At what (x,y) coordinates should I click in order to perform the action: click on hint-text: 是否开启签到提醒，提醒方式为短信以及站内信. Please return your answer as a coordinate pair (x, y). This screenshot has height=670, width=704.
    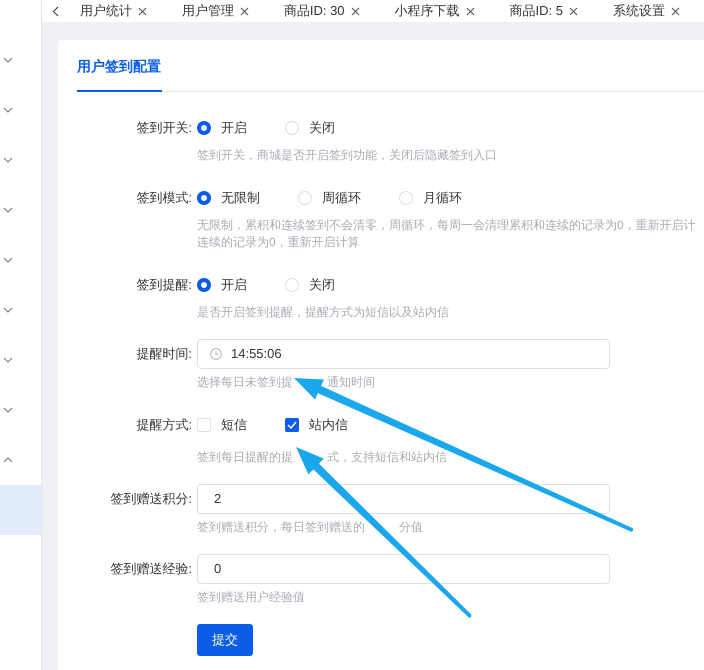
    Looking at the image, I should click on (323, 312).